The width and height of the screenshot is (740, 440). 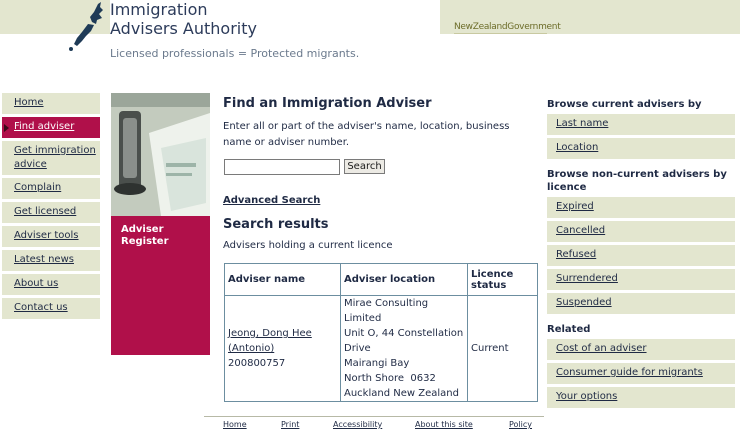 What do you see at coordinates (51, 103) in the screenshot?
I see `nav-item-home: Home` at bounding box center [51, 103].